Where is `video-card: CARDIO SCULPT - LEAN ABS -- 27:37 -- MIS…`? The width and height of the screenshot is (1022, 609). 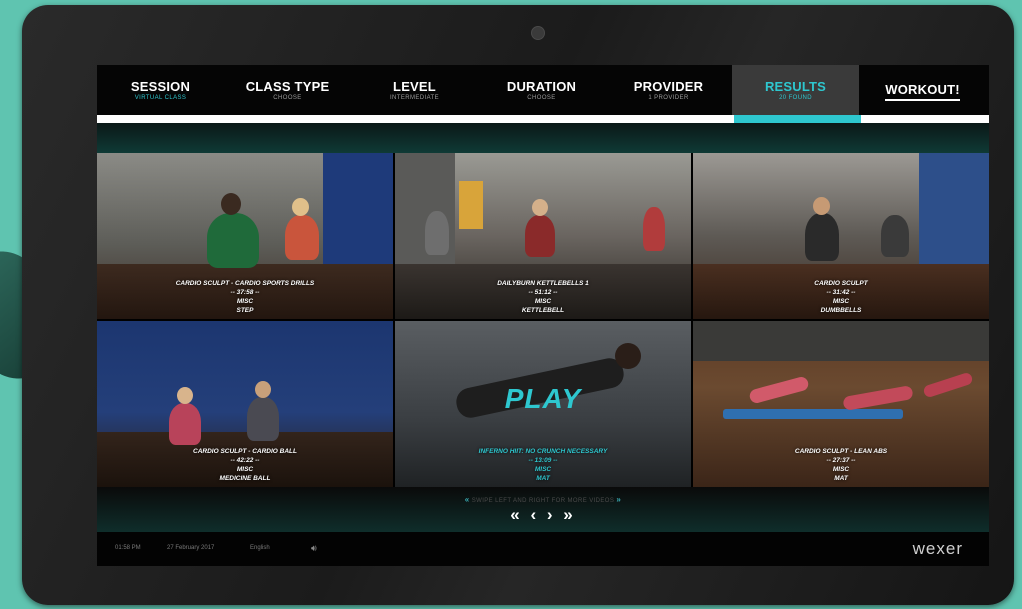 video-card: CARDIO SCULPT - LEAN ABS -- 27:37 -- MIS… is located at coordinates (841, 404).